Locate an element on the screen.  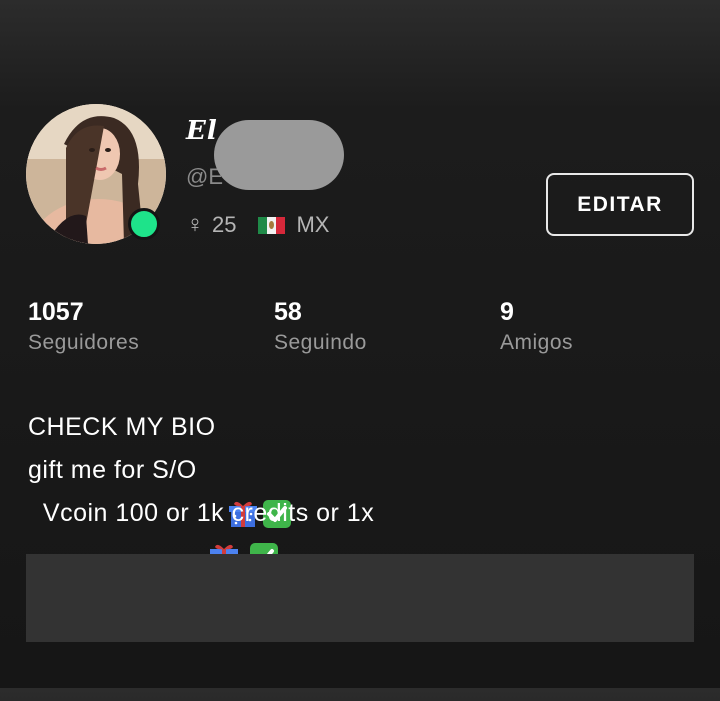
friends-label: Amigos is located at coordinates (537, 342).